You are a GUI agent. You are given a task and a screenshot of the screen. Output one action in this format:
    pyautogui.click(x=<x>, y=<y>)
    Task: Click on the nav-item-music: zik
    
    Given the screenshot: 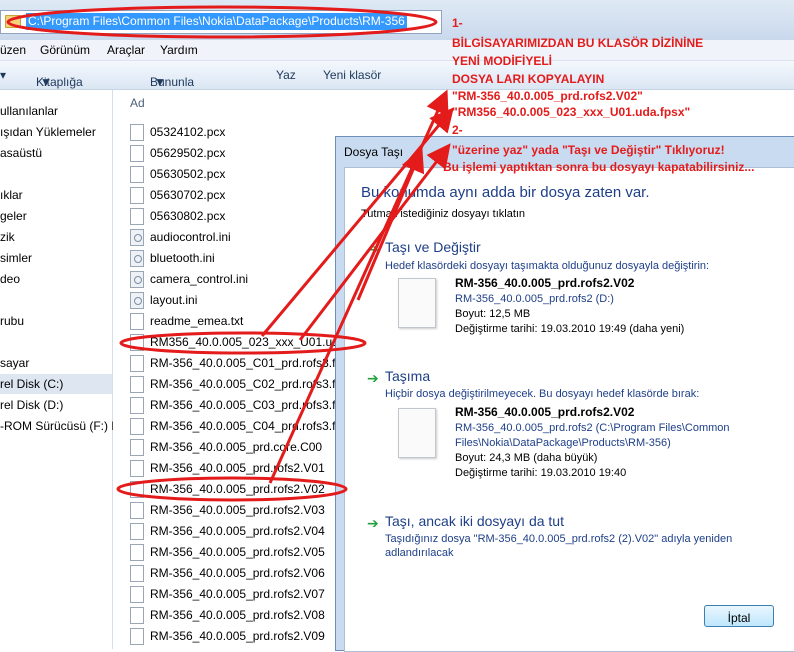 What is the action you would take?
    pyautogui.click(x=7, y=237)
    